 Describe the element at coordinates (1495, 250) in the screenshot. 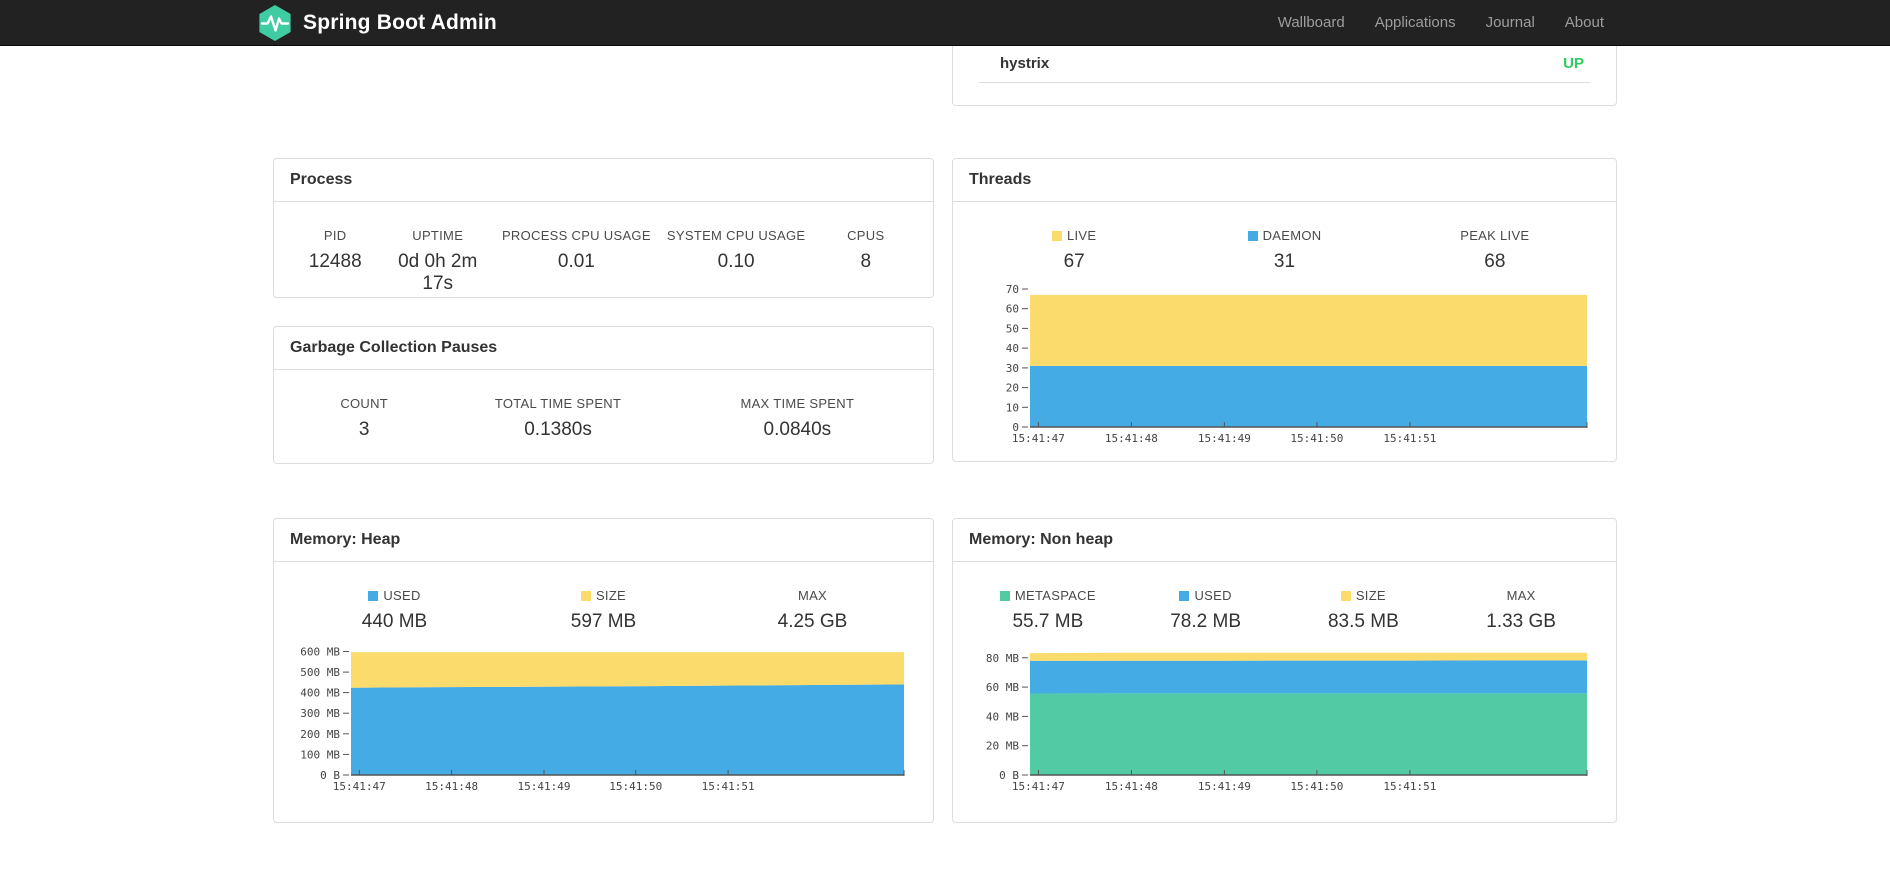

I see `legend-threads-peak-live: PEAK LIVE 68` at that location.